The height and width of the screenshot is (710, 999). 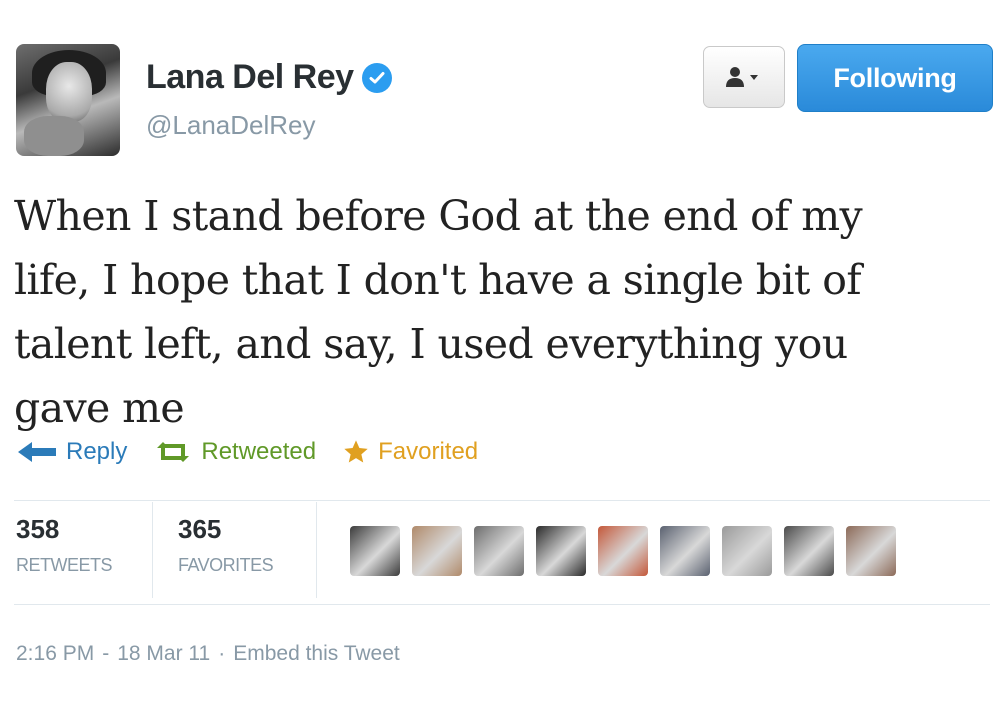 What do you see at coordinates (163, 654) in the screenshot?
I see `tweet-date: 18 Mar 11` at bounding box center [163, 654].